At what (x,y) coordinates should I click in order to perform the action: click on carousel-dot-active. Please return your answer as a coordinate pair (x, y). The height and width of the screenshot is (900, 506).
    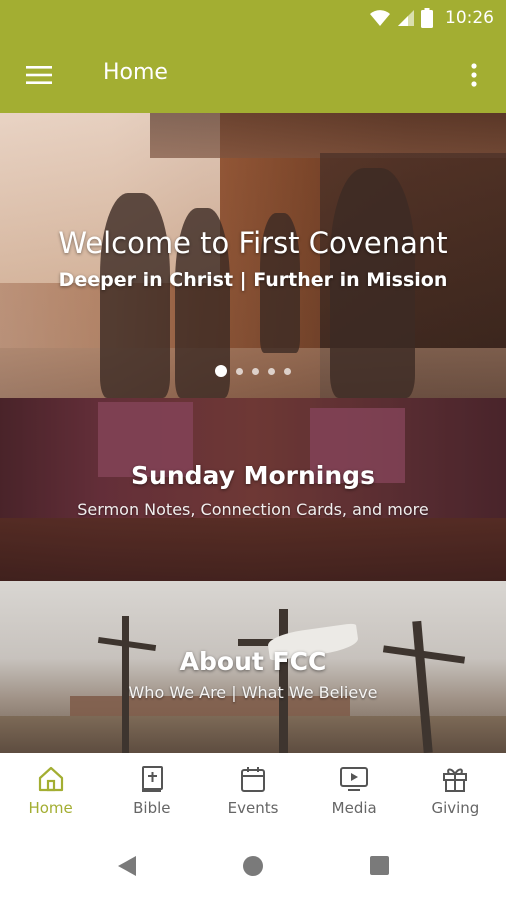
    Looking at the image, I should click on (221, 371).